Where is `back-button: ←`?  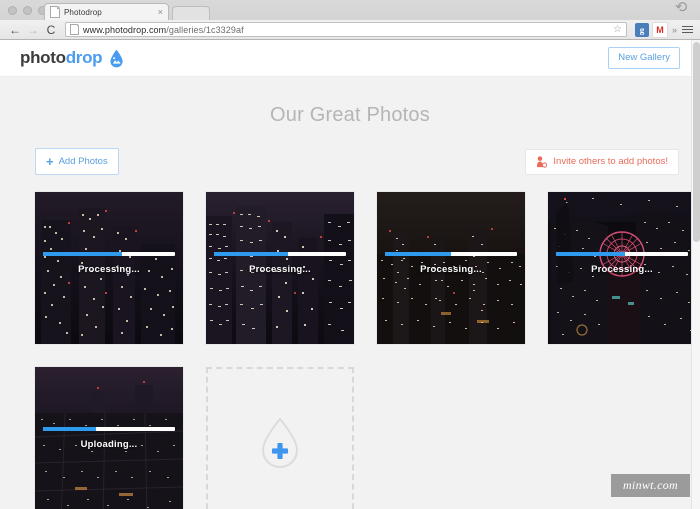 back-button: ← is located at coordinates (15, 30).